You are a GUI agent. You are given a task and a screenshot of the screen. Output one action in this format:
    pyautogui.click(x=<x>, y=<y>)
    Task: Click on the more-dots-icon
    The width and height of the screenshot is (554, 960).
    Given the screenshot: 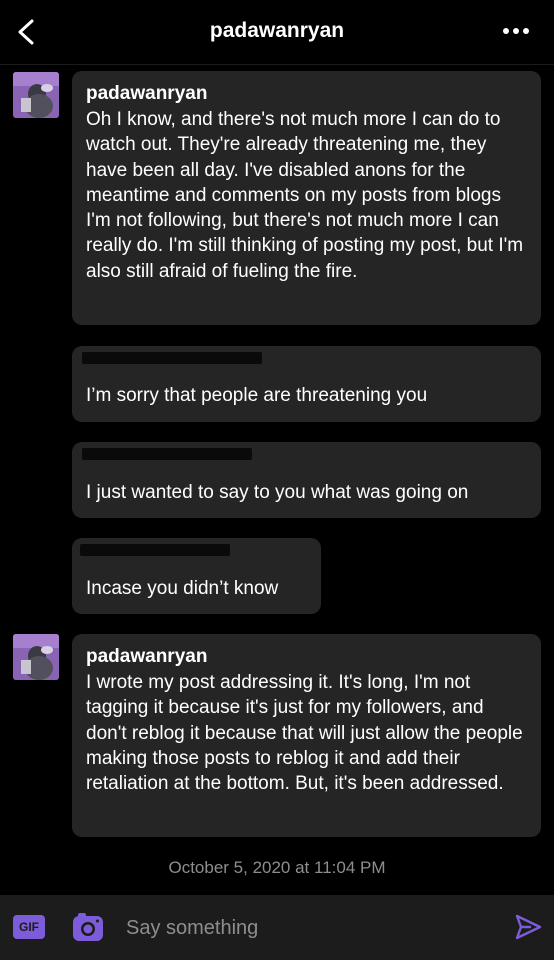 What is the action you would take?
    pyautogui.click(x=516, y=31)
    